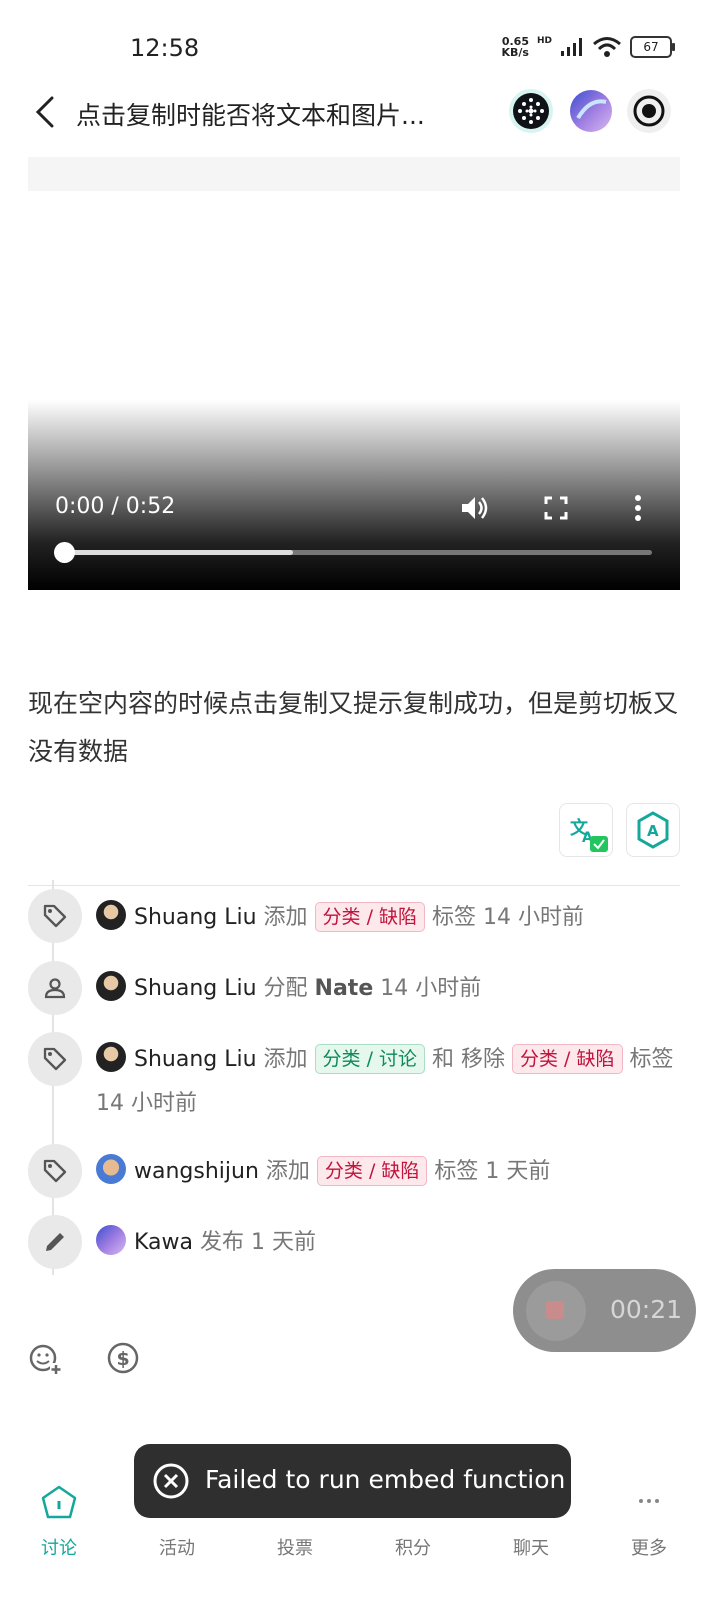 Image resolution: width=720 pixels, height=1600 pixels. What do you see at coordinates (591, 111) in the screenshot?
I see `user-avatar-icon` at bounding box center [591, 111].